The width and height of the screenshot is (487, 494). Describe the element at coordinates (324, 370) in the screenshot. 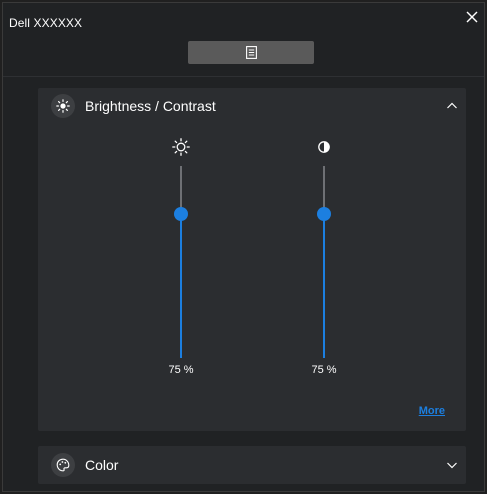

I see `contrast-value: 75 %` at that location.